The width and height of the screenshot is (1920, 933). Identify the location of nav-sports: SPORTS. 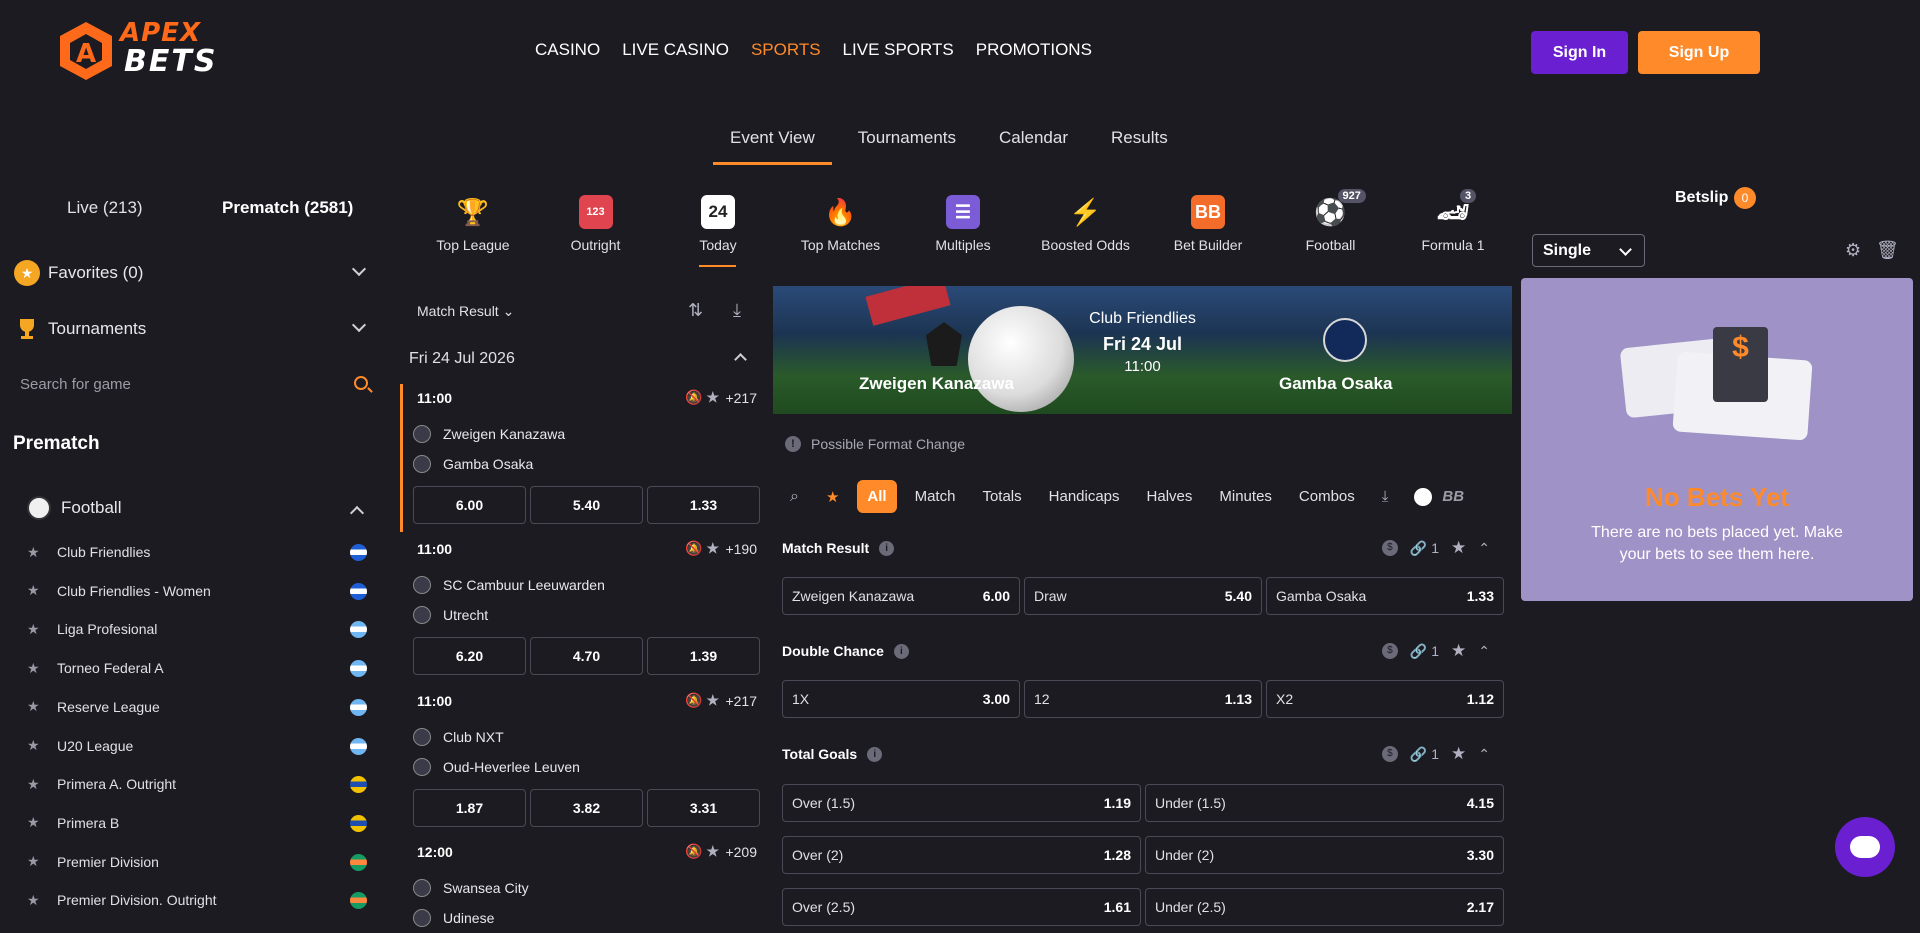
(786, 50).